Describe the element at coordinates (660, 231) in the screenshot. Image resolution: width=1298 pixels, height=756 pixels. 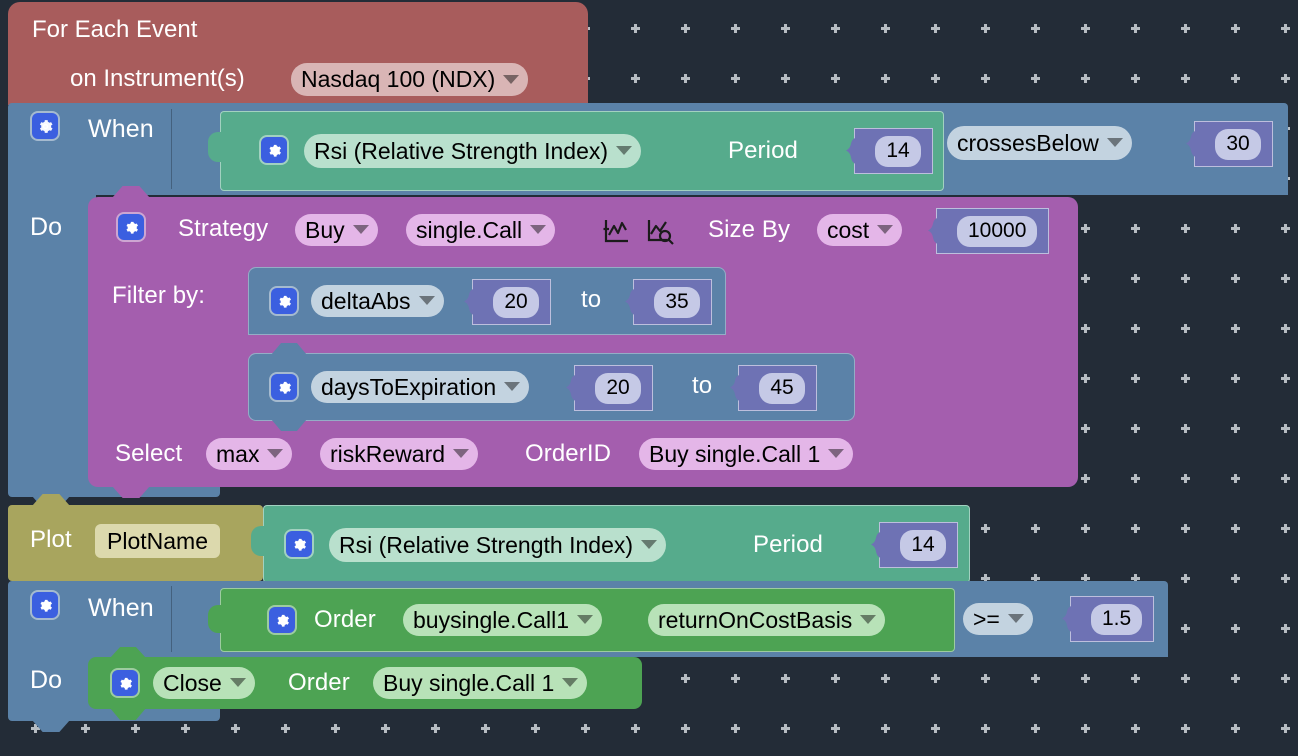
I see `chart-magnifier-icon` at that location.